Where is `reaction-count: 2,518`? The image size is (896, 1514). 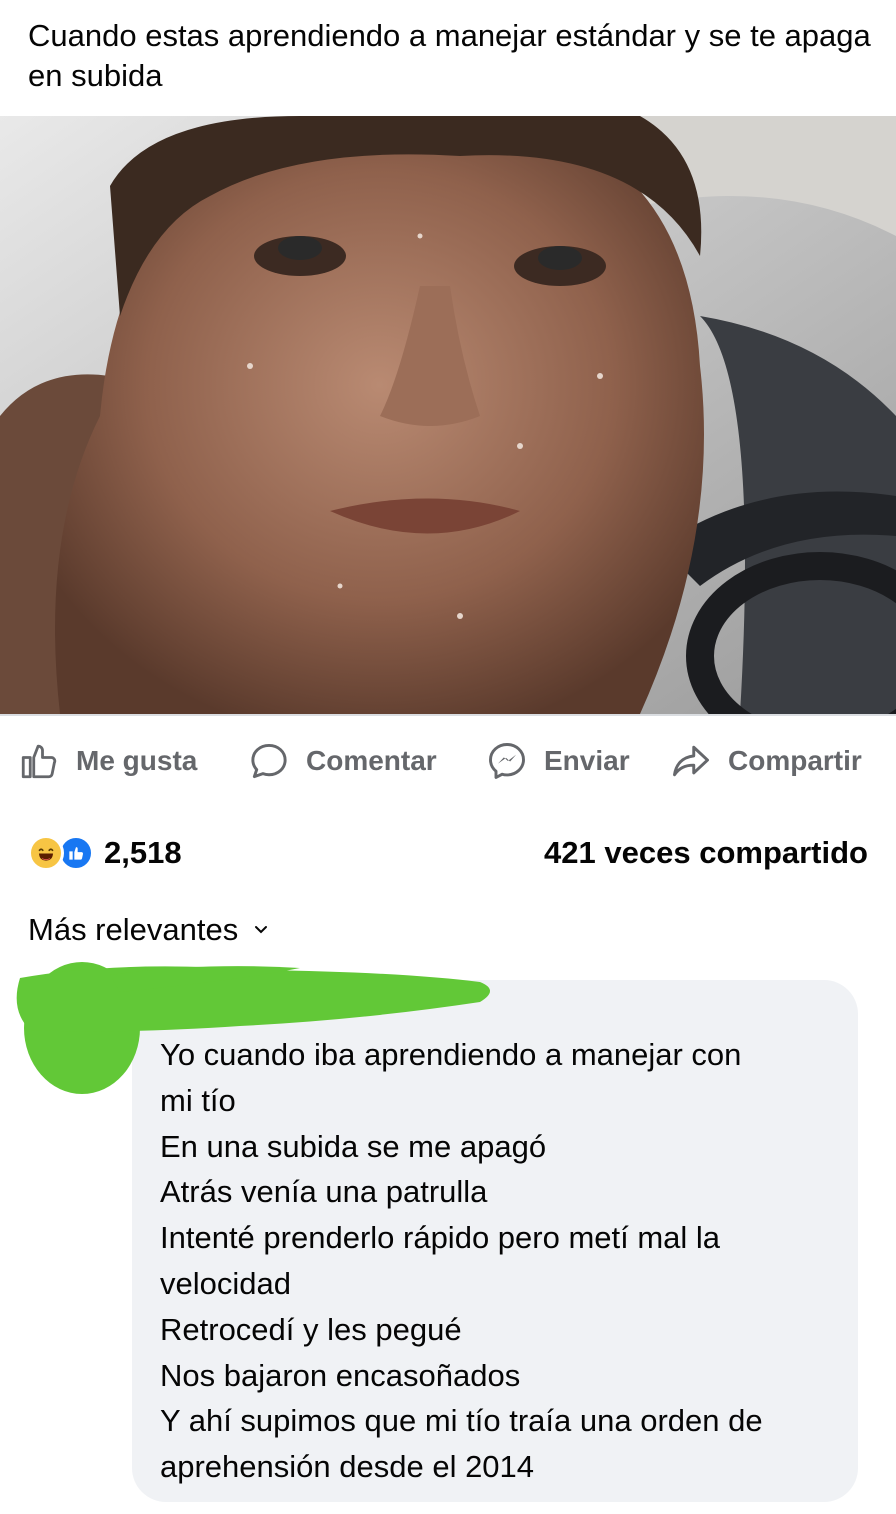
reaction-count: 2,518 is located at coordinates (143, 852).